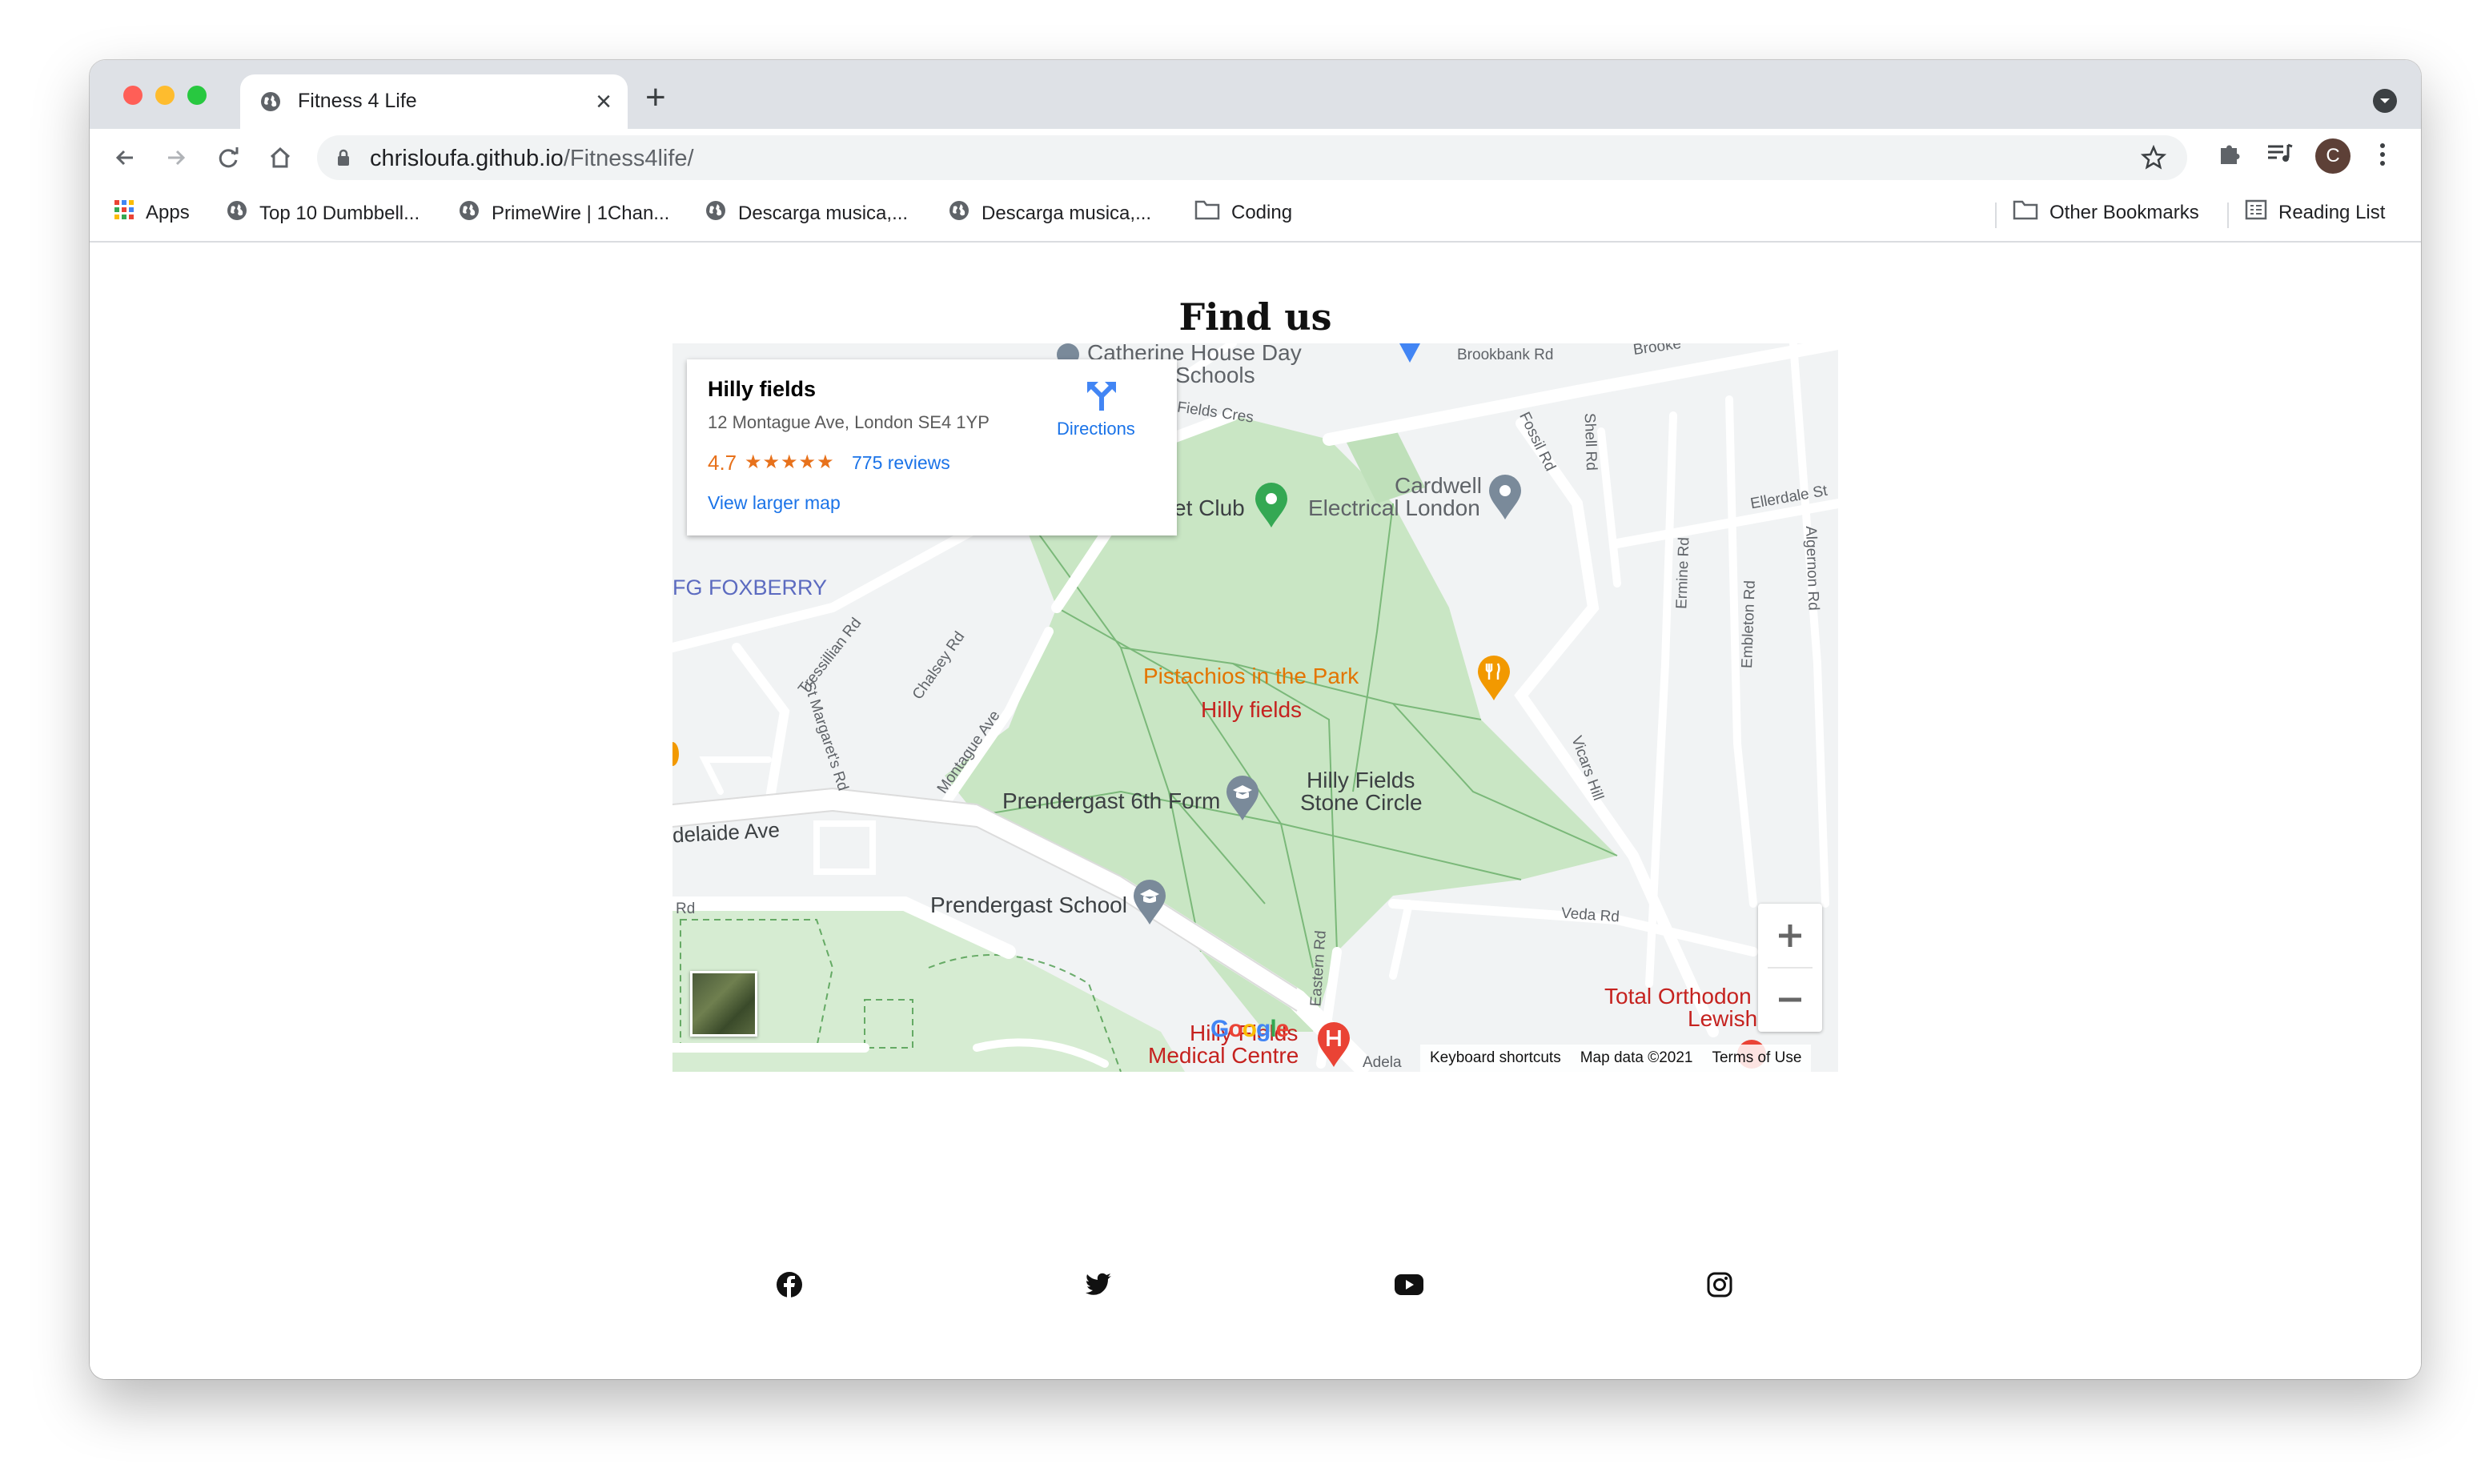 The height and width of the screenshot is (1484, 2485). I want to click on window-controls, so click(165, 95).